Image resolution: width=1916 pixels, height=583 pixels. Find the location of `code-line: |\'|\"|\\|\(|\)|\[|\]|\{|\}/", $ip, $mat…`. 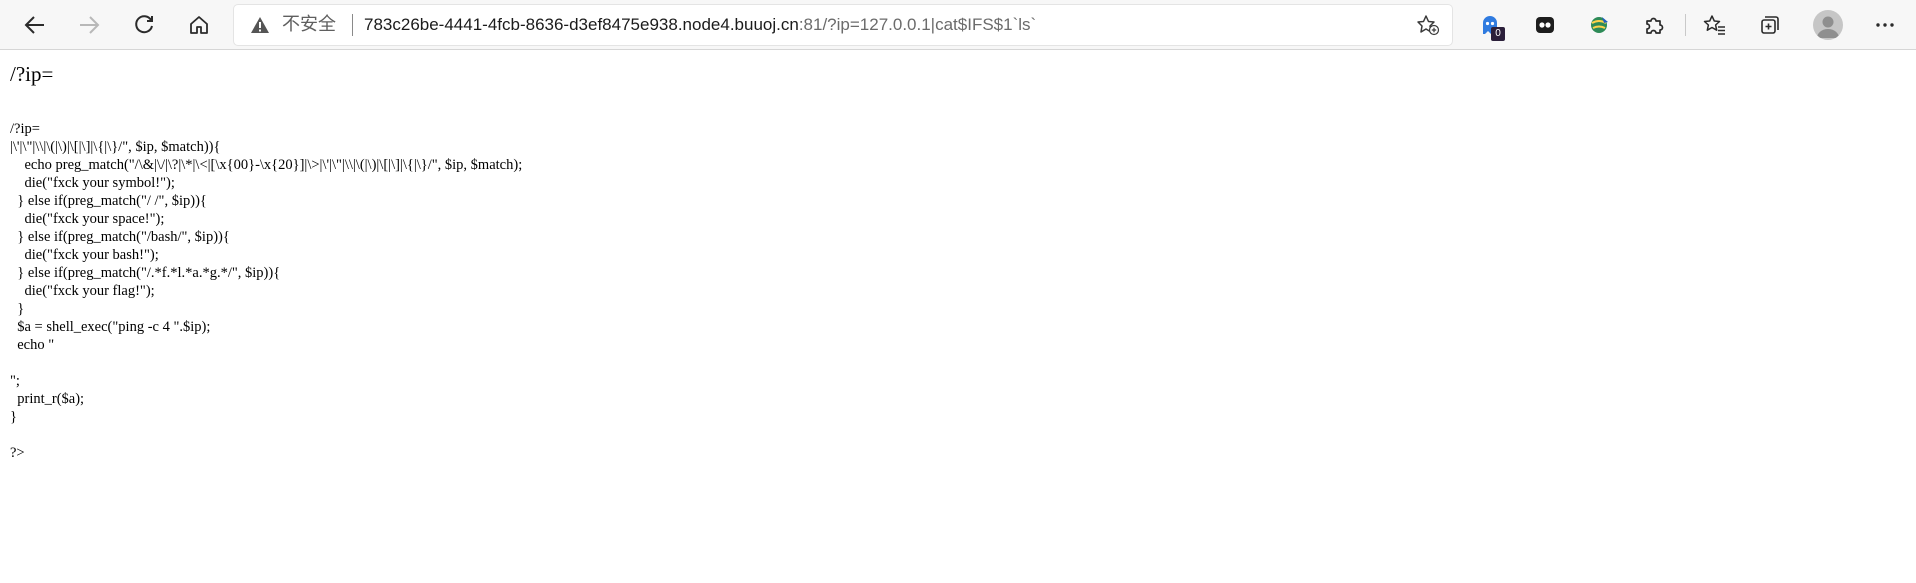

code-line: |\'|\"|\\|\(|\)|\[|\]|\{|\}/", $ip, $mat… is located at coordinates (115, 147).